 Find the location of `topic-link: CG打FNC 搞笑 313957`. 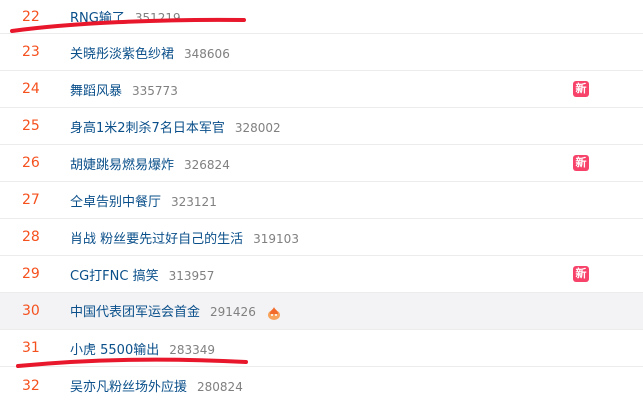

topic-link: CG打FNC 搞笑 313957 is located at coordinates (142, 274).